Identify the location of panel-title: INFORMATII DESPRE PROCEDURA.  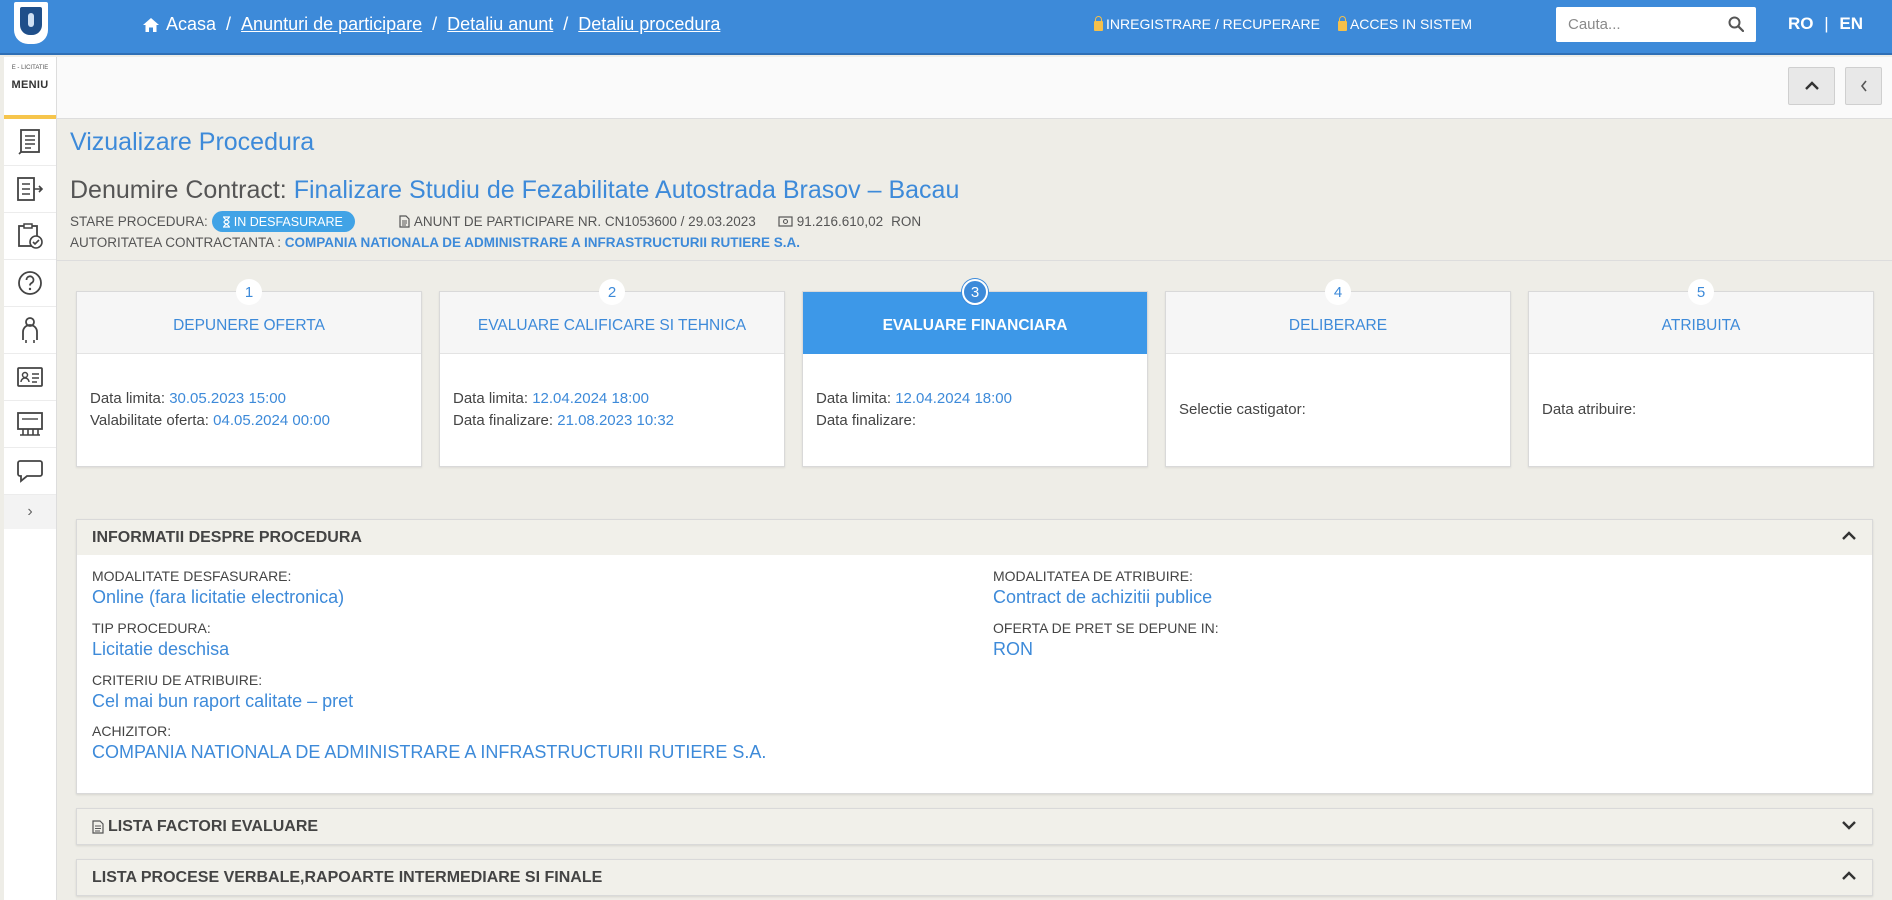
(227, 537).